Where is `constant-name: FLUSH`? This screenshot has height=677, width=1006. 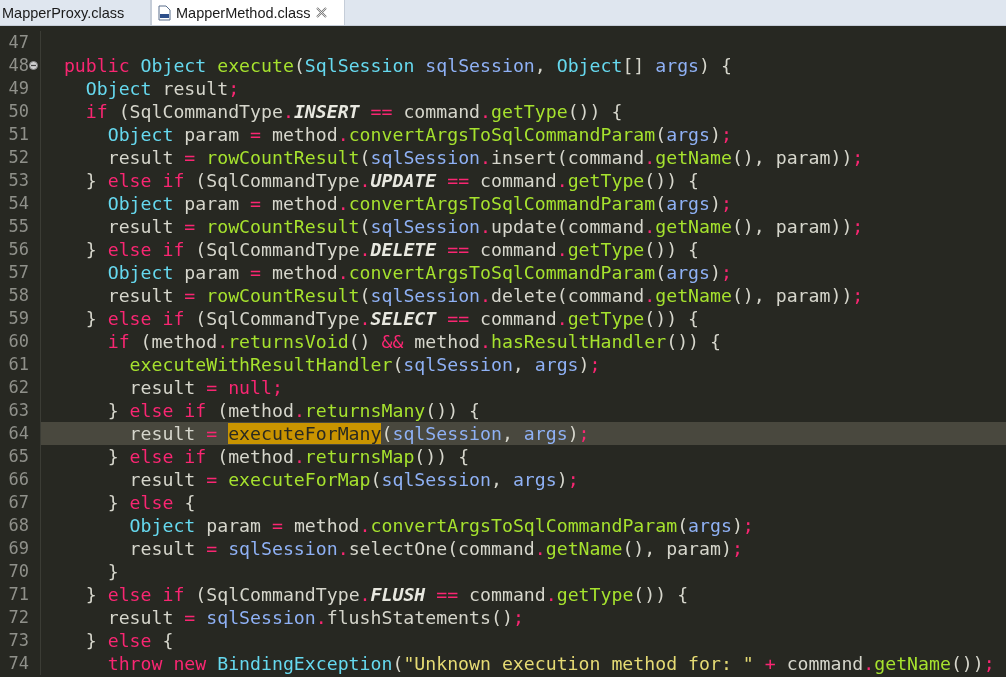 constant-name: FLUSH is located at coordinates (398, 594).